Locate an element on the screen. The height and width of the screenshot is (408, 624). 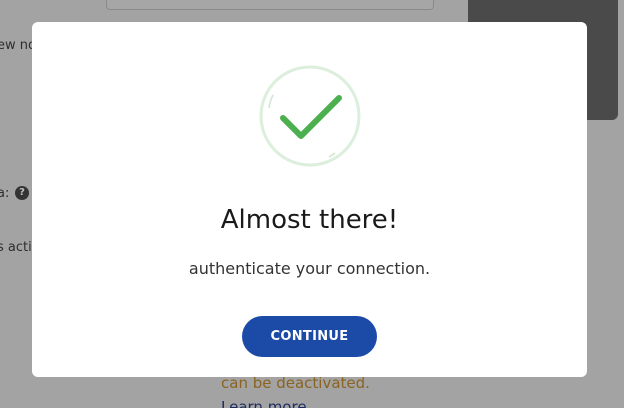
background-text-label: a: is located at coordinates (5, 193).